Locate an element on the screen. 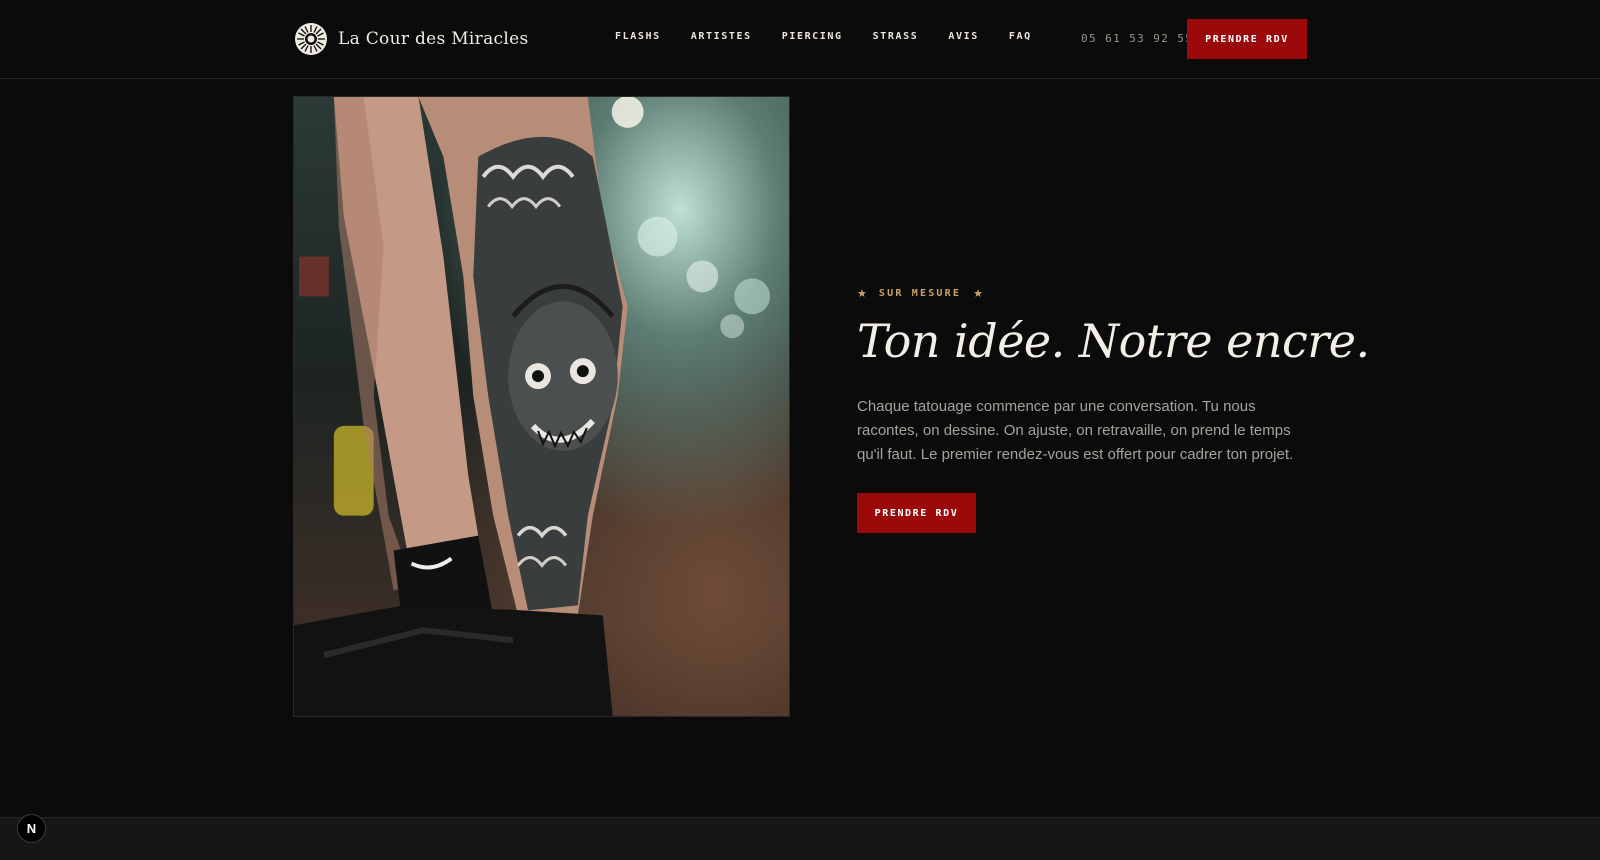 The width and height of the screenshot is (1600, 860). dev-tools-badge: N is located at coordinates (31, 828).